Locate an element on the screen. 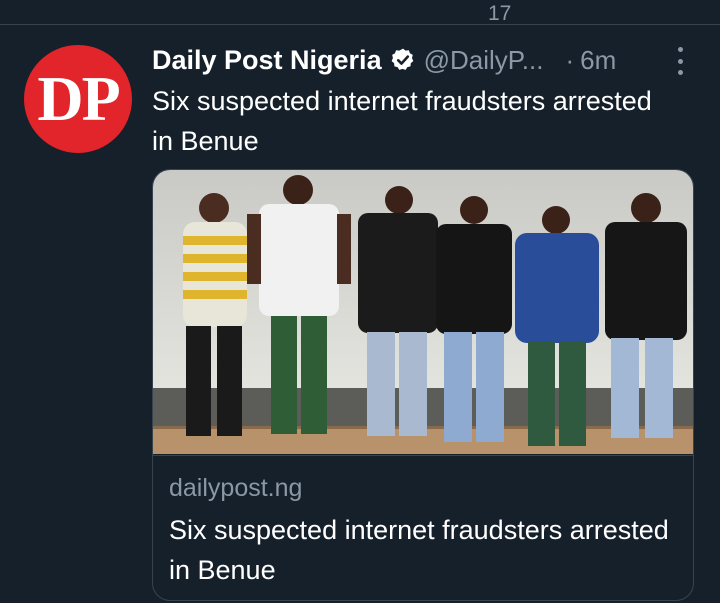 Image resolution: width=720 pixels, height=603 pixels. more-options-icon is located at coordinates (680, 61).